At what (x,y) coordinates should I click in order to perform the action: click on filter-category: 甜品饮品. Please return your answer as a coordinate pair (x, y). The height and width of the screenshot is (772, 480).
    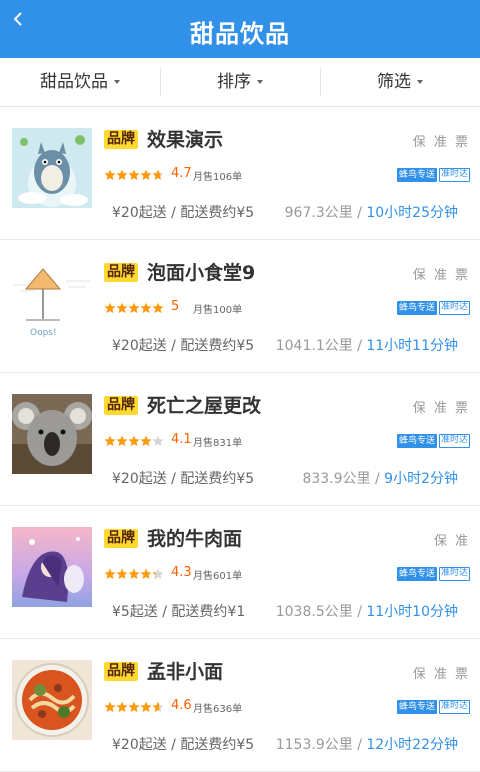
    Looking at the image, I should click on (80, 82).